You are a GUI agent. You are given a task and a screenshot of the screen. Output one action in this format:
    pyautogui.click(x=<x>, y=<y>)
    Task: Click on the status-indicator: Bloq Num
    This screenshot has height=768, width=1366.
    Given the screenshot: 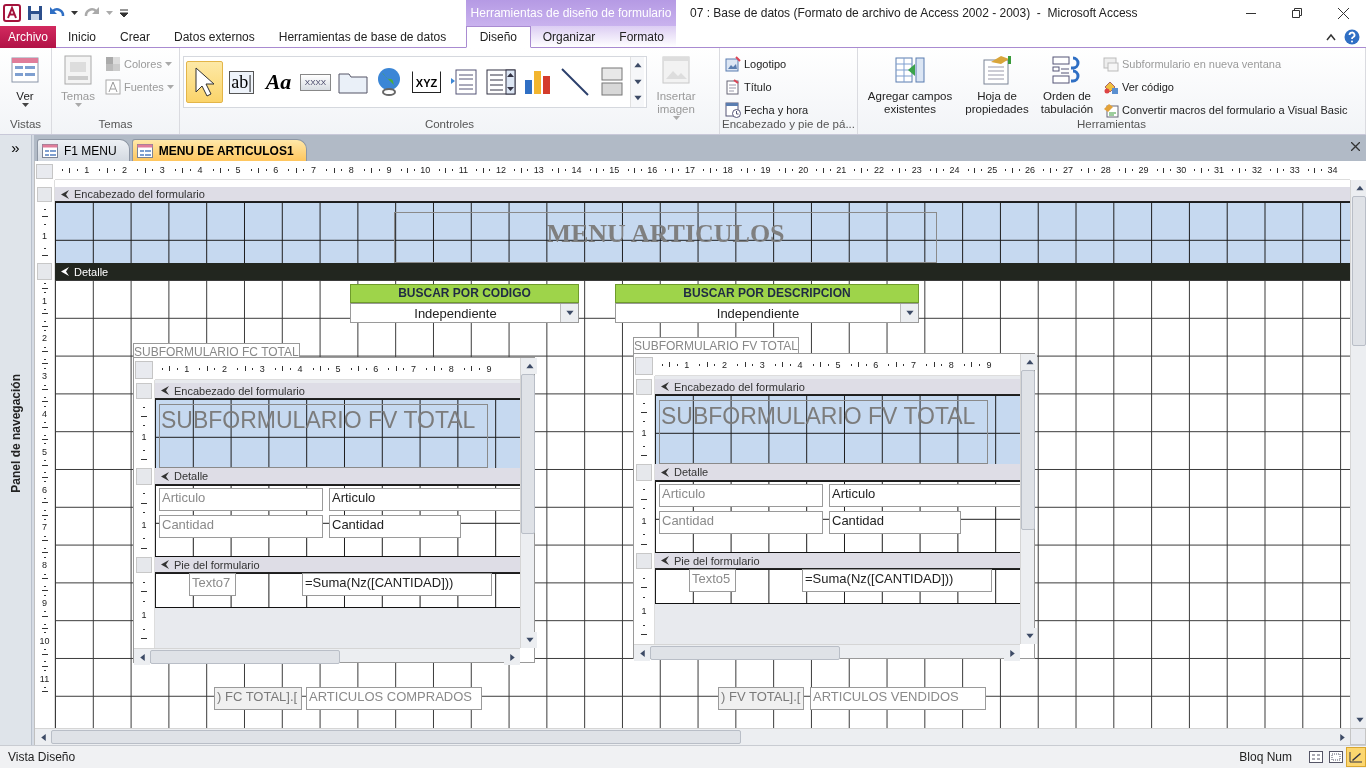 What is the action you would take?
    pyautogui.click(x=1265, y=757)
    